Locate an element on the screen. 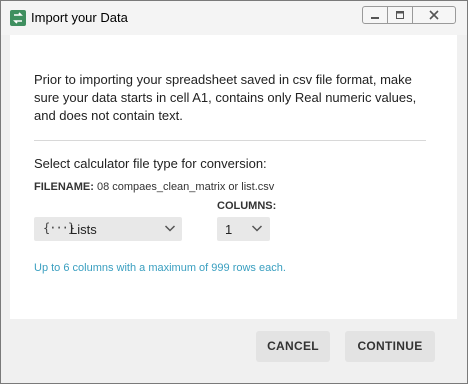 This screenshot has height=384, width=468. maximize-icon is located at coordinates (400, 15).